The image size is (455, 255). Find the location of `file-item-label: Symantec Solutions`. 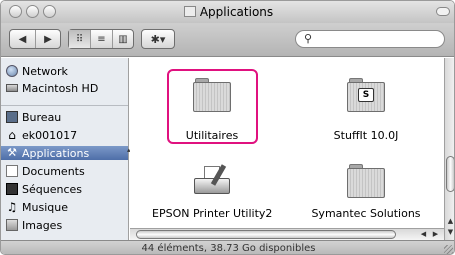

file-item-label: Symantec Solutions is located at coordinates (366, 213).